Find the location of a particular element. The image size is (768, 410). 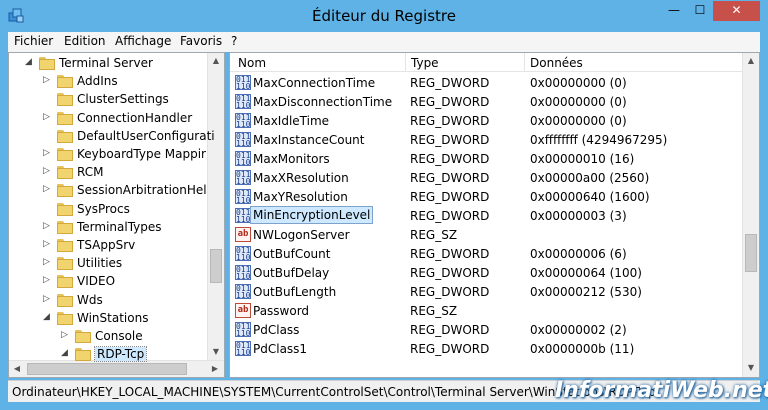

value-name: MaxIdleTime is located at coordinates (291, 121).